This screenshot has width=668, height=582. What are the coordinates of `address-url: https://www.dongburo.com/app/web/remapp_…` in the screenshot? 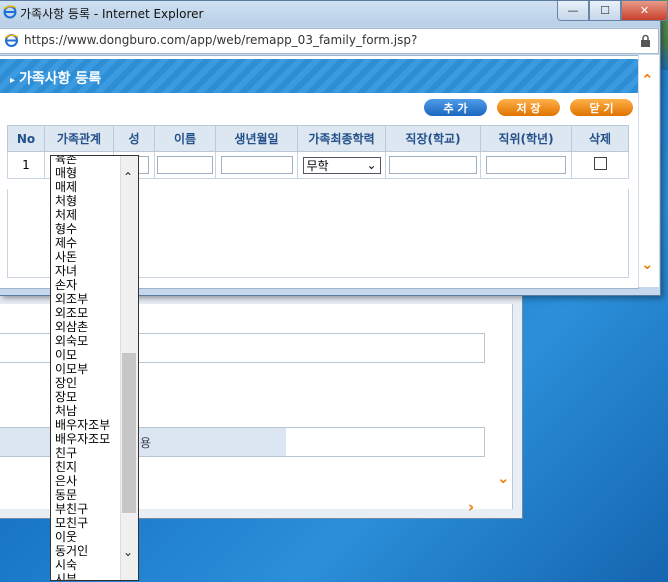 It's located at (221, 40).